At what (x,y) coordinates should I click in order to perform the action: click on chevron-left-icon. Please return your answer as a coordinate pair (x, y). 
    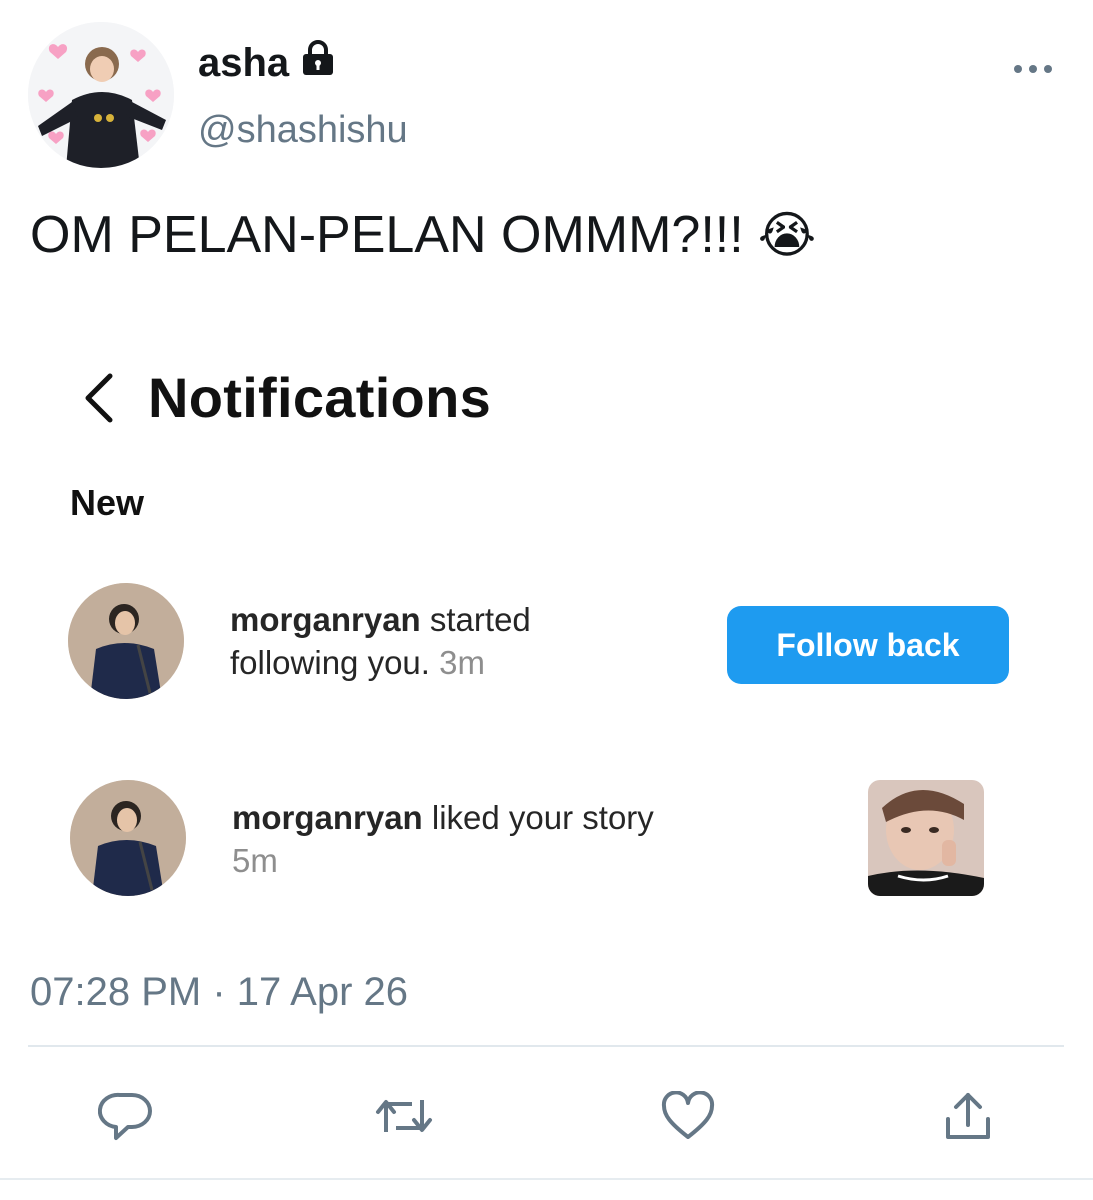
    Looking at the image, I should click on (99, 398).